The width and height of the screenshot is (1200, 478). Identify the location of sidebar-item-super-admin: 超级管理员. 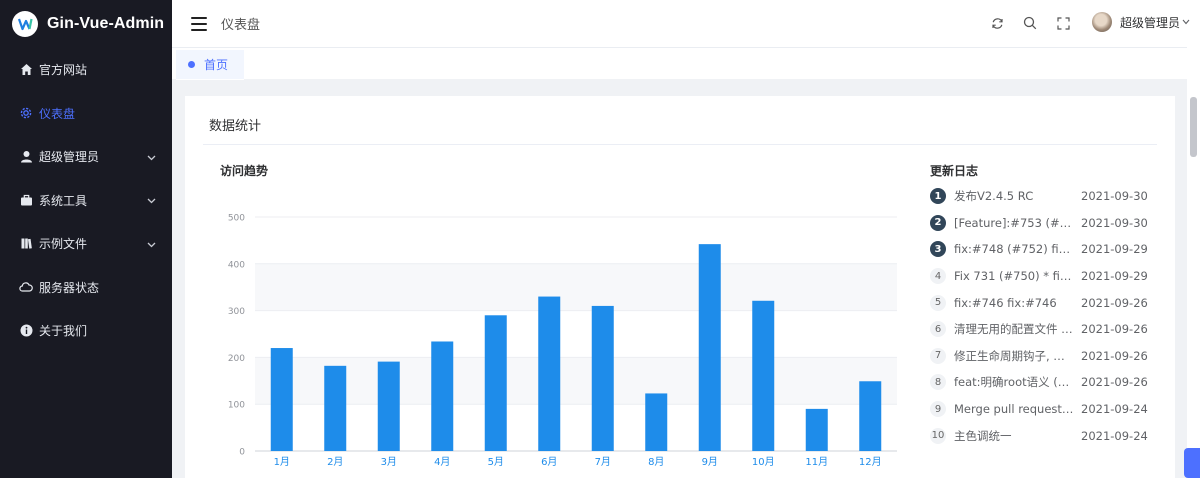
(86, 157).